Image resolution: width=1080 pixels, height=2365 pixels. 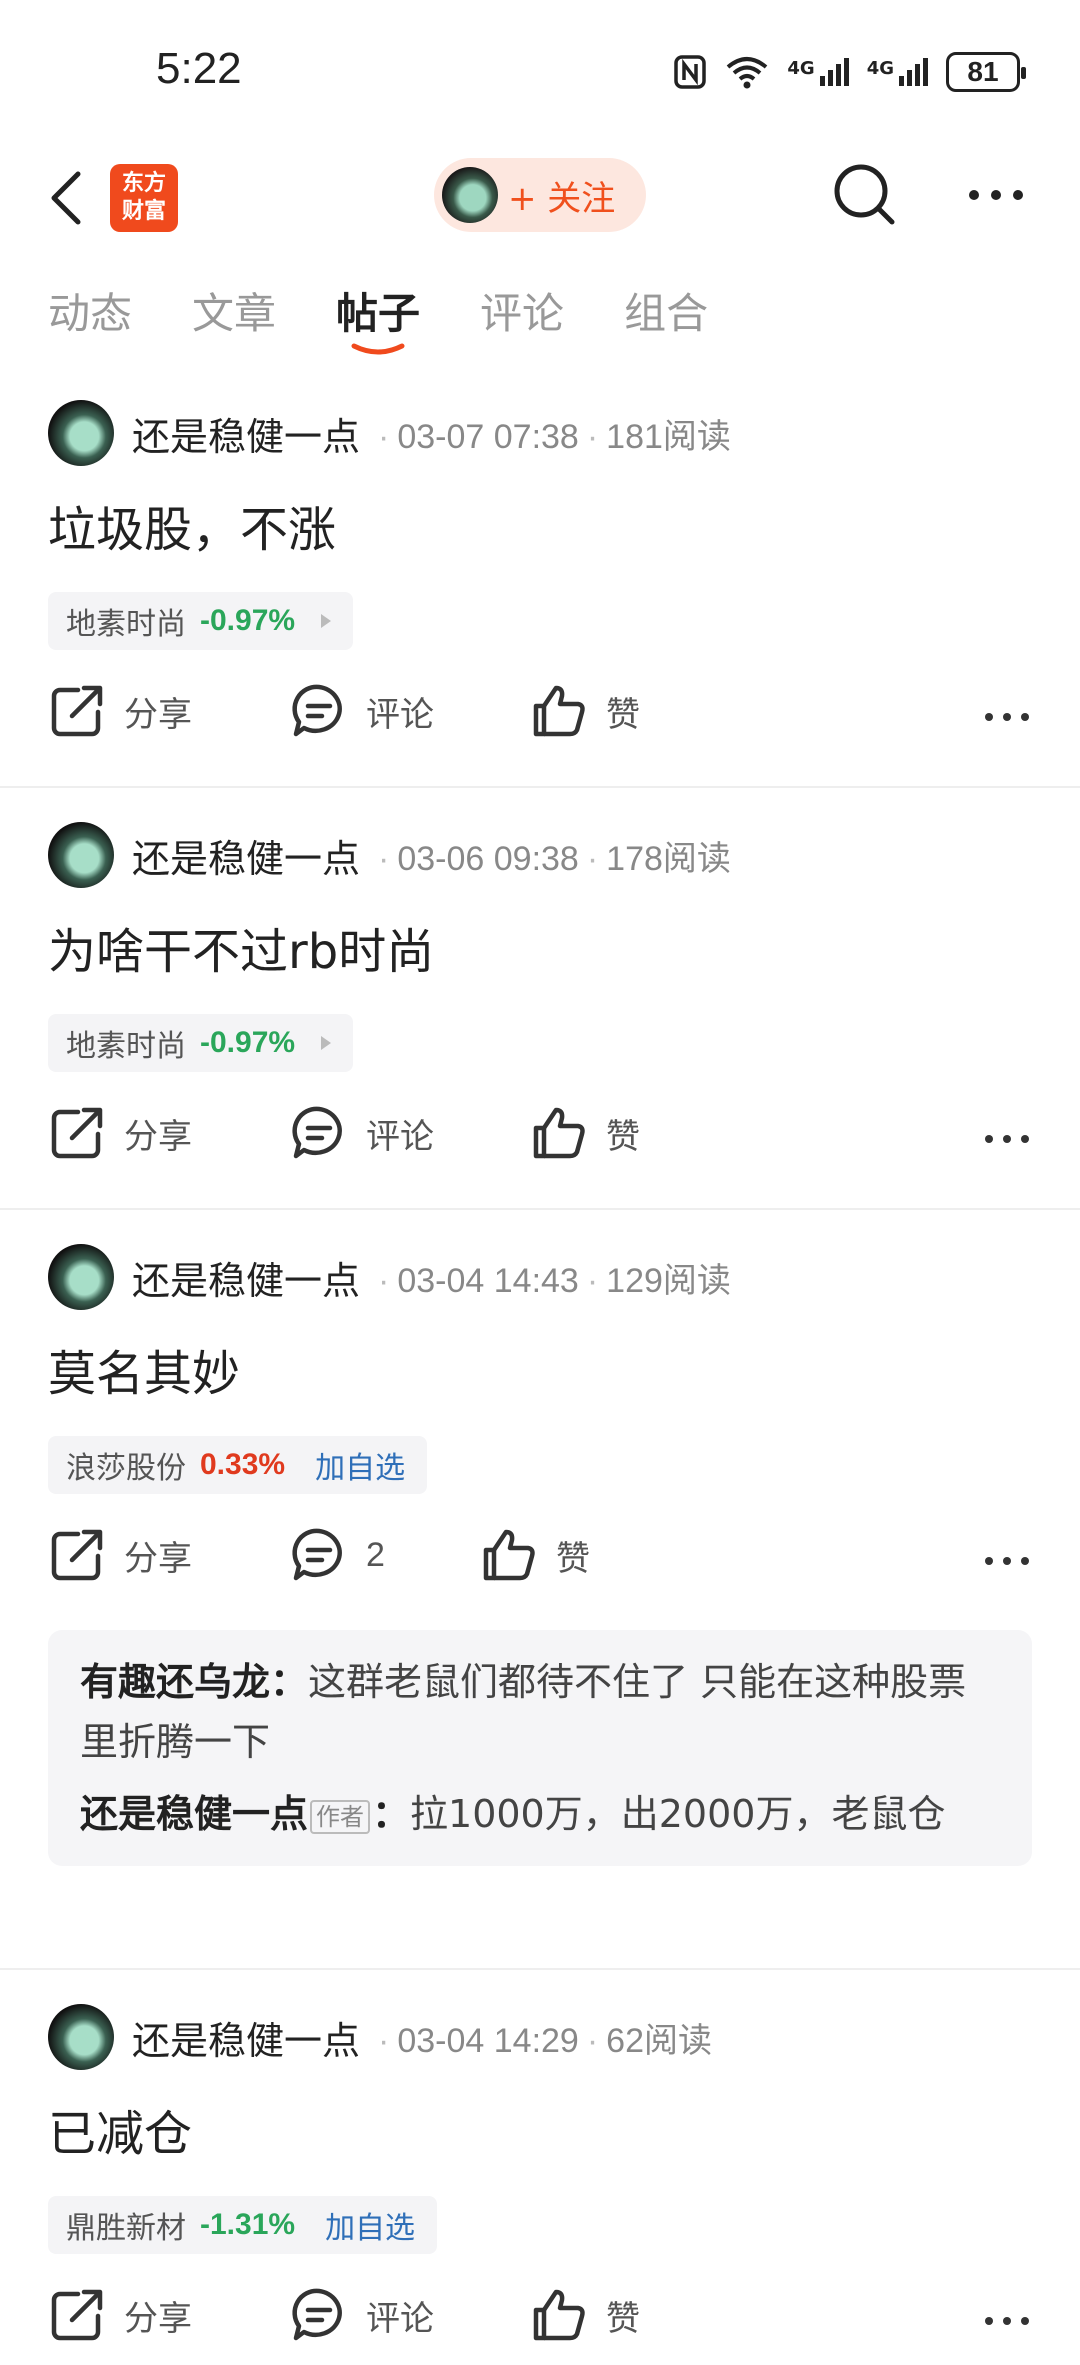 What do you see at coordinates (234, 320) in the screenshot?
I see `tab-articles: 文章` at bounding box center [234, 320].